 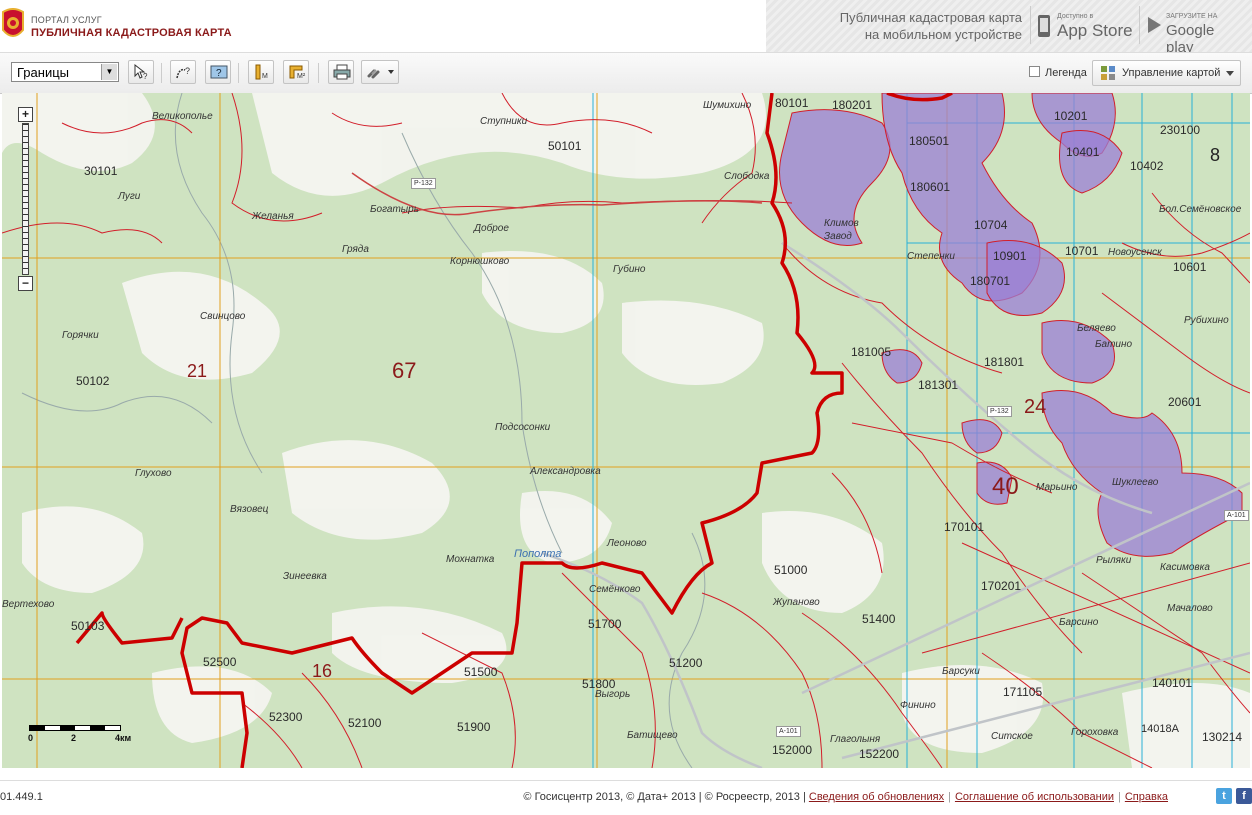 What do you see at coordinates (1075, 16) in the screenshot?
I see `app-store-caption: Доступно в` at bounding box center [1075, 16].